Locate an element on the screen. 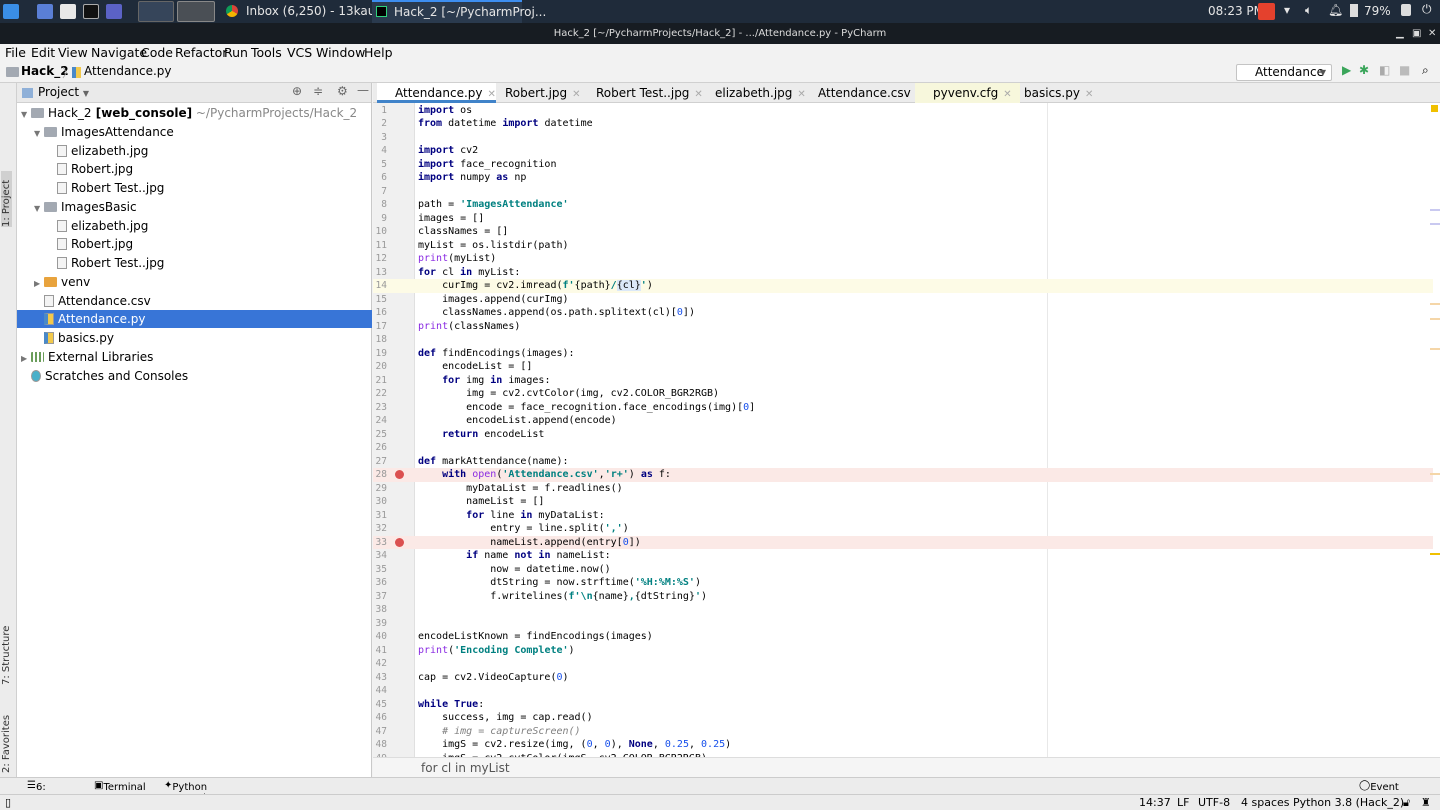 The height and width of the screenshot is (810, 1440). line-number: 30 is located at coordinates (380, 502).